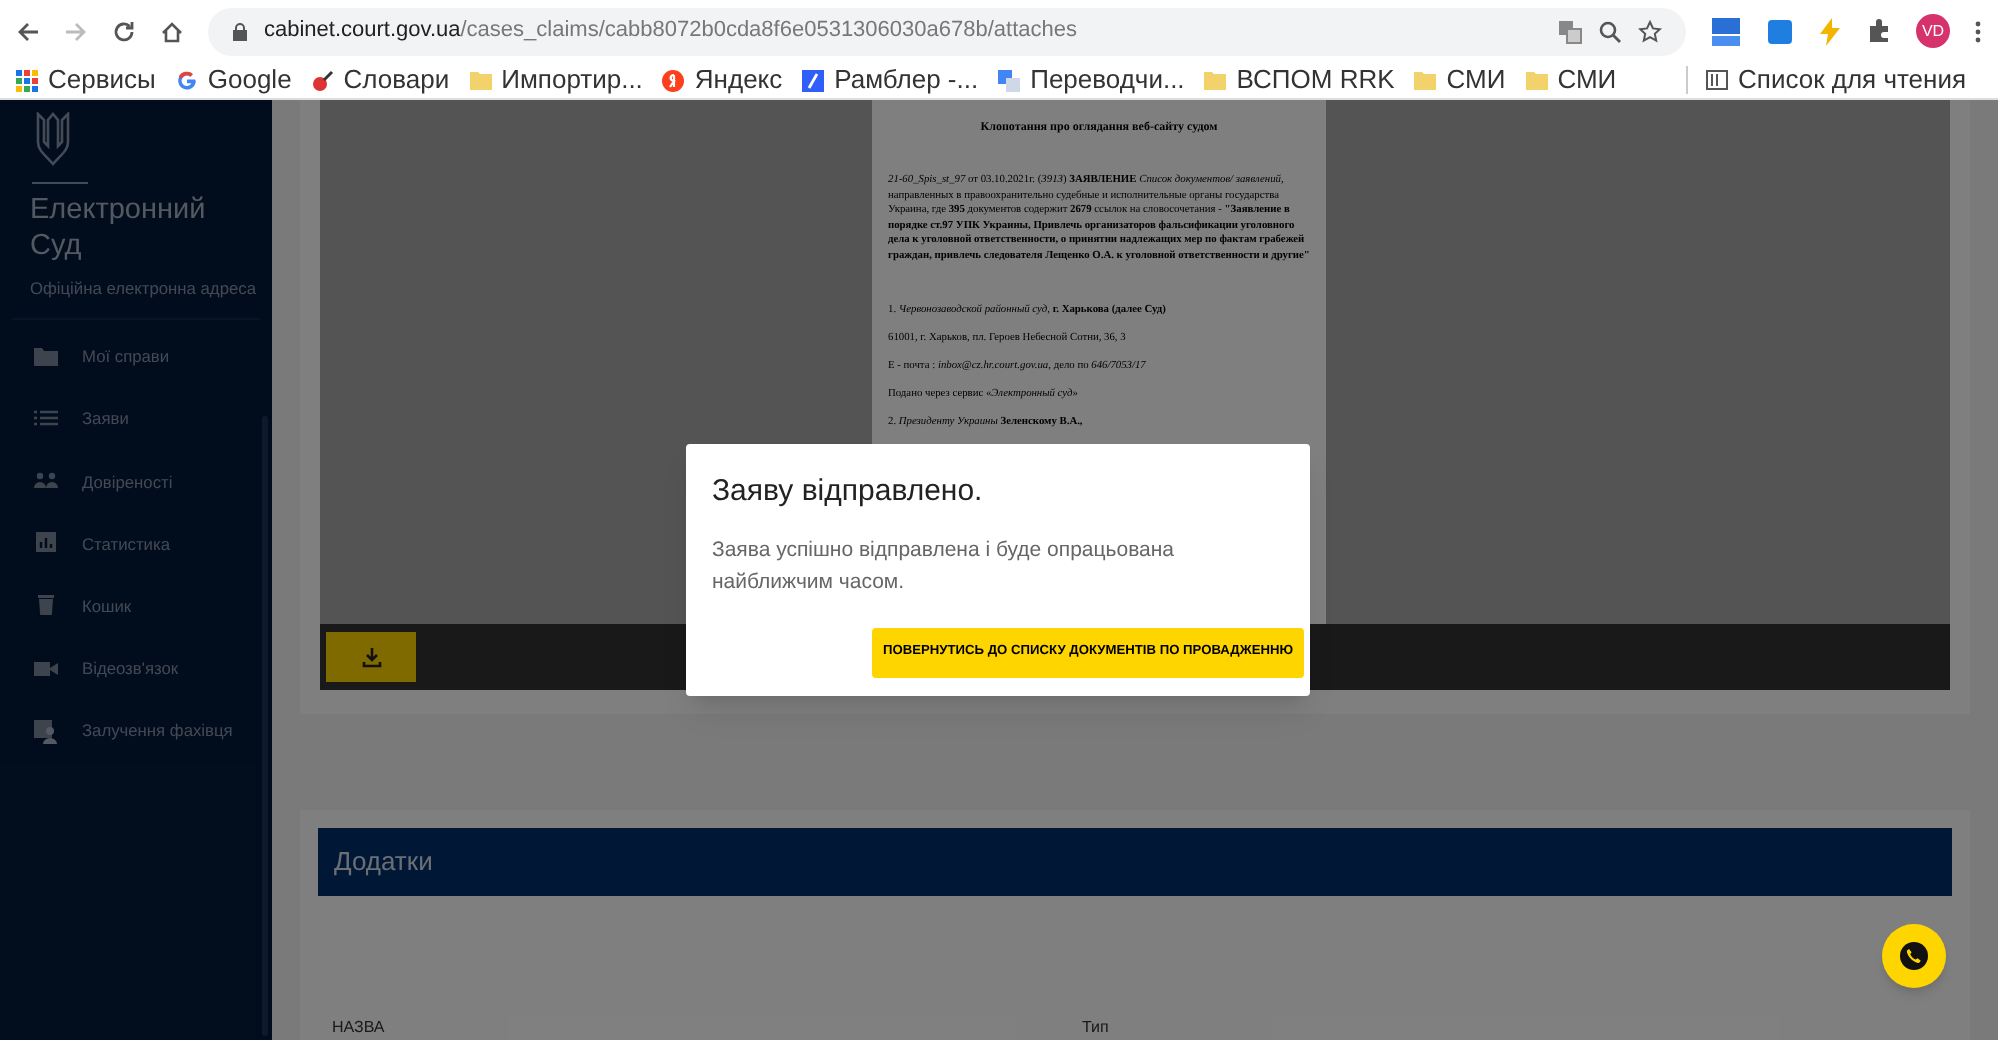  What do you see at coordinates (46, 731) in the screenshot?
I see `person-icon` at bounding box center [46, 731].